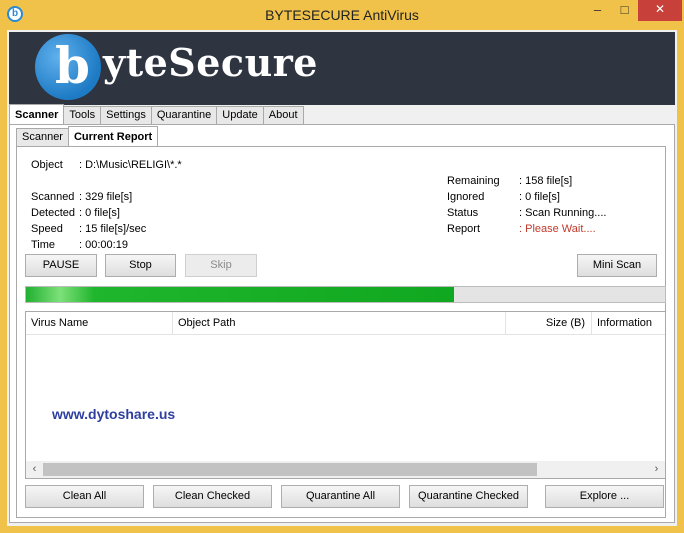 The height and width of the screenshot is (533, 684). I want to click on mini-scan-button: Mini Scan, so click(617, 265).